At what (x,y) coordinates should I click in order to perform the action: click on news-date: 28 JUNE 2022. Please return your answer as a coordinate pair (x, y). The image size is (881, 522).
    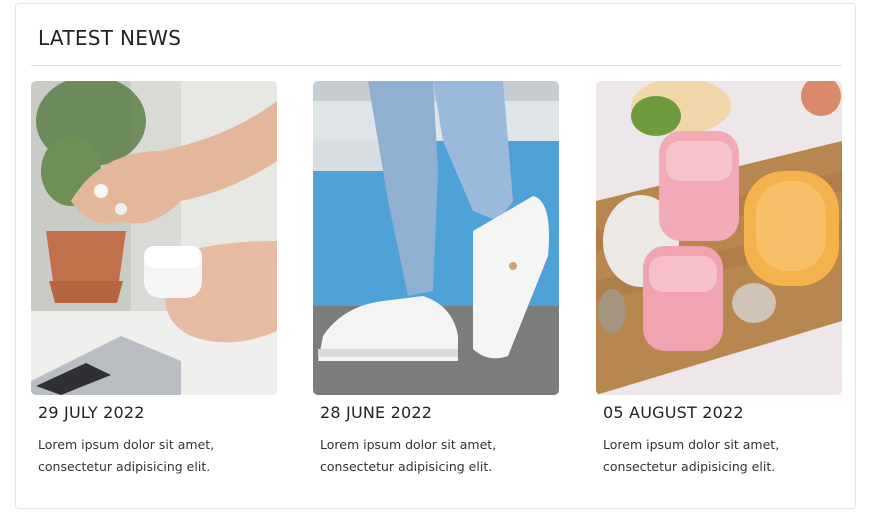
    Looking at the image, I should click on (376, 412).